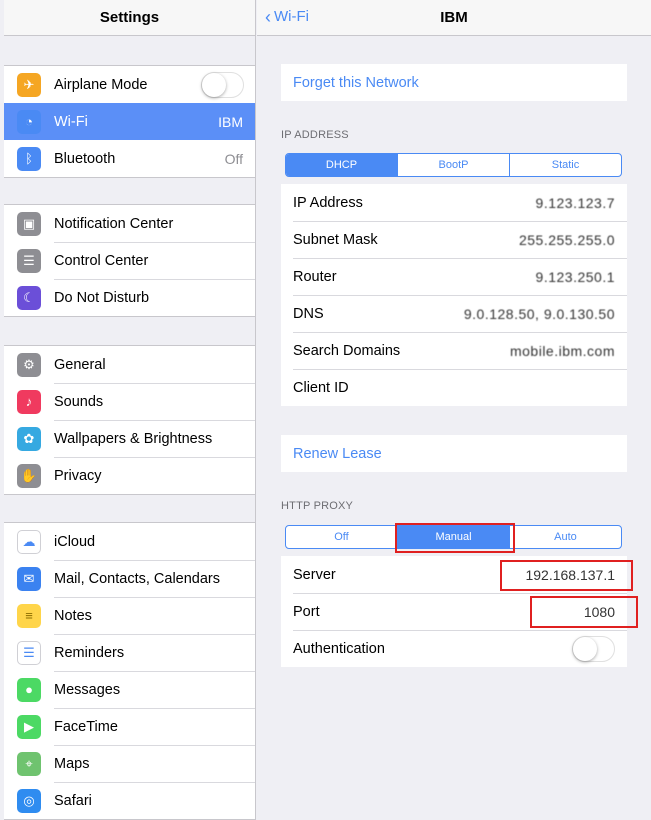  What do you see at coordinates (29, 541) in the screenshot?
I see `cloud-icon: ☁` at bounding box center [29, 541].